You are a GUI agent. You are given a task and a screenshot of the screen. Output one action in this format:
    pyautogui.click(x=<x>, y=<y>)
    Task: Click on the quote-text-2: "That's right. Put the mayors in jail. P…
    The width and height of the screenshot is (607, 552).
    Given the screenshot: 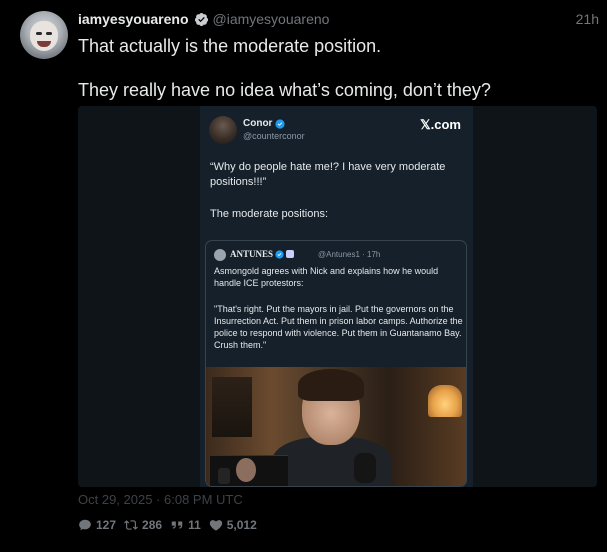 What is the action you would take?
    pyautogui.click(x=338, y=327)
    